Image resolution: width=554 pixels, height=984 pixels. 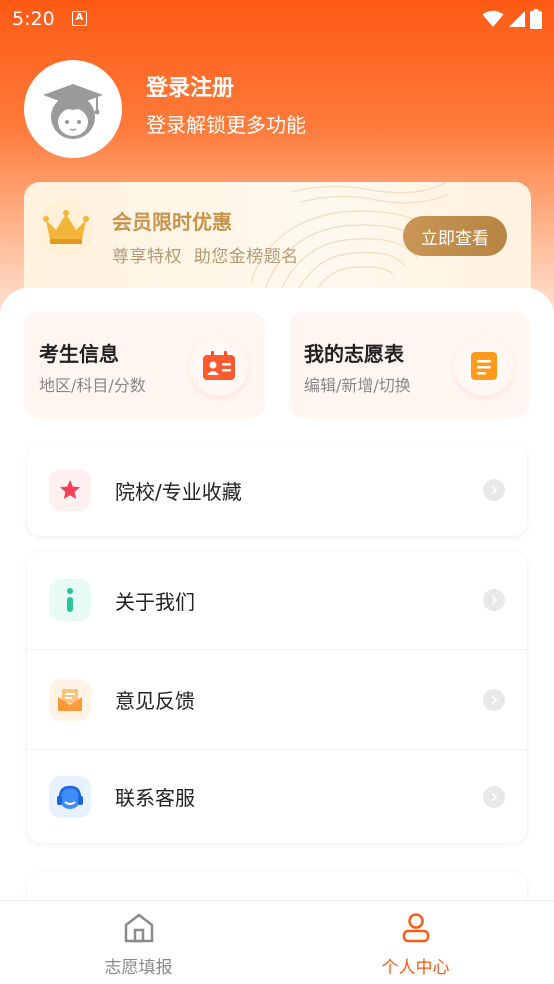 What do you see at coordinates (493, 18) in the screenshot?
I see `wifi-icon` at bounding box center [493, 18].